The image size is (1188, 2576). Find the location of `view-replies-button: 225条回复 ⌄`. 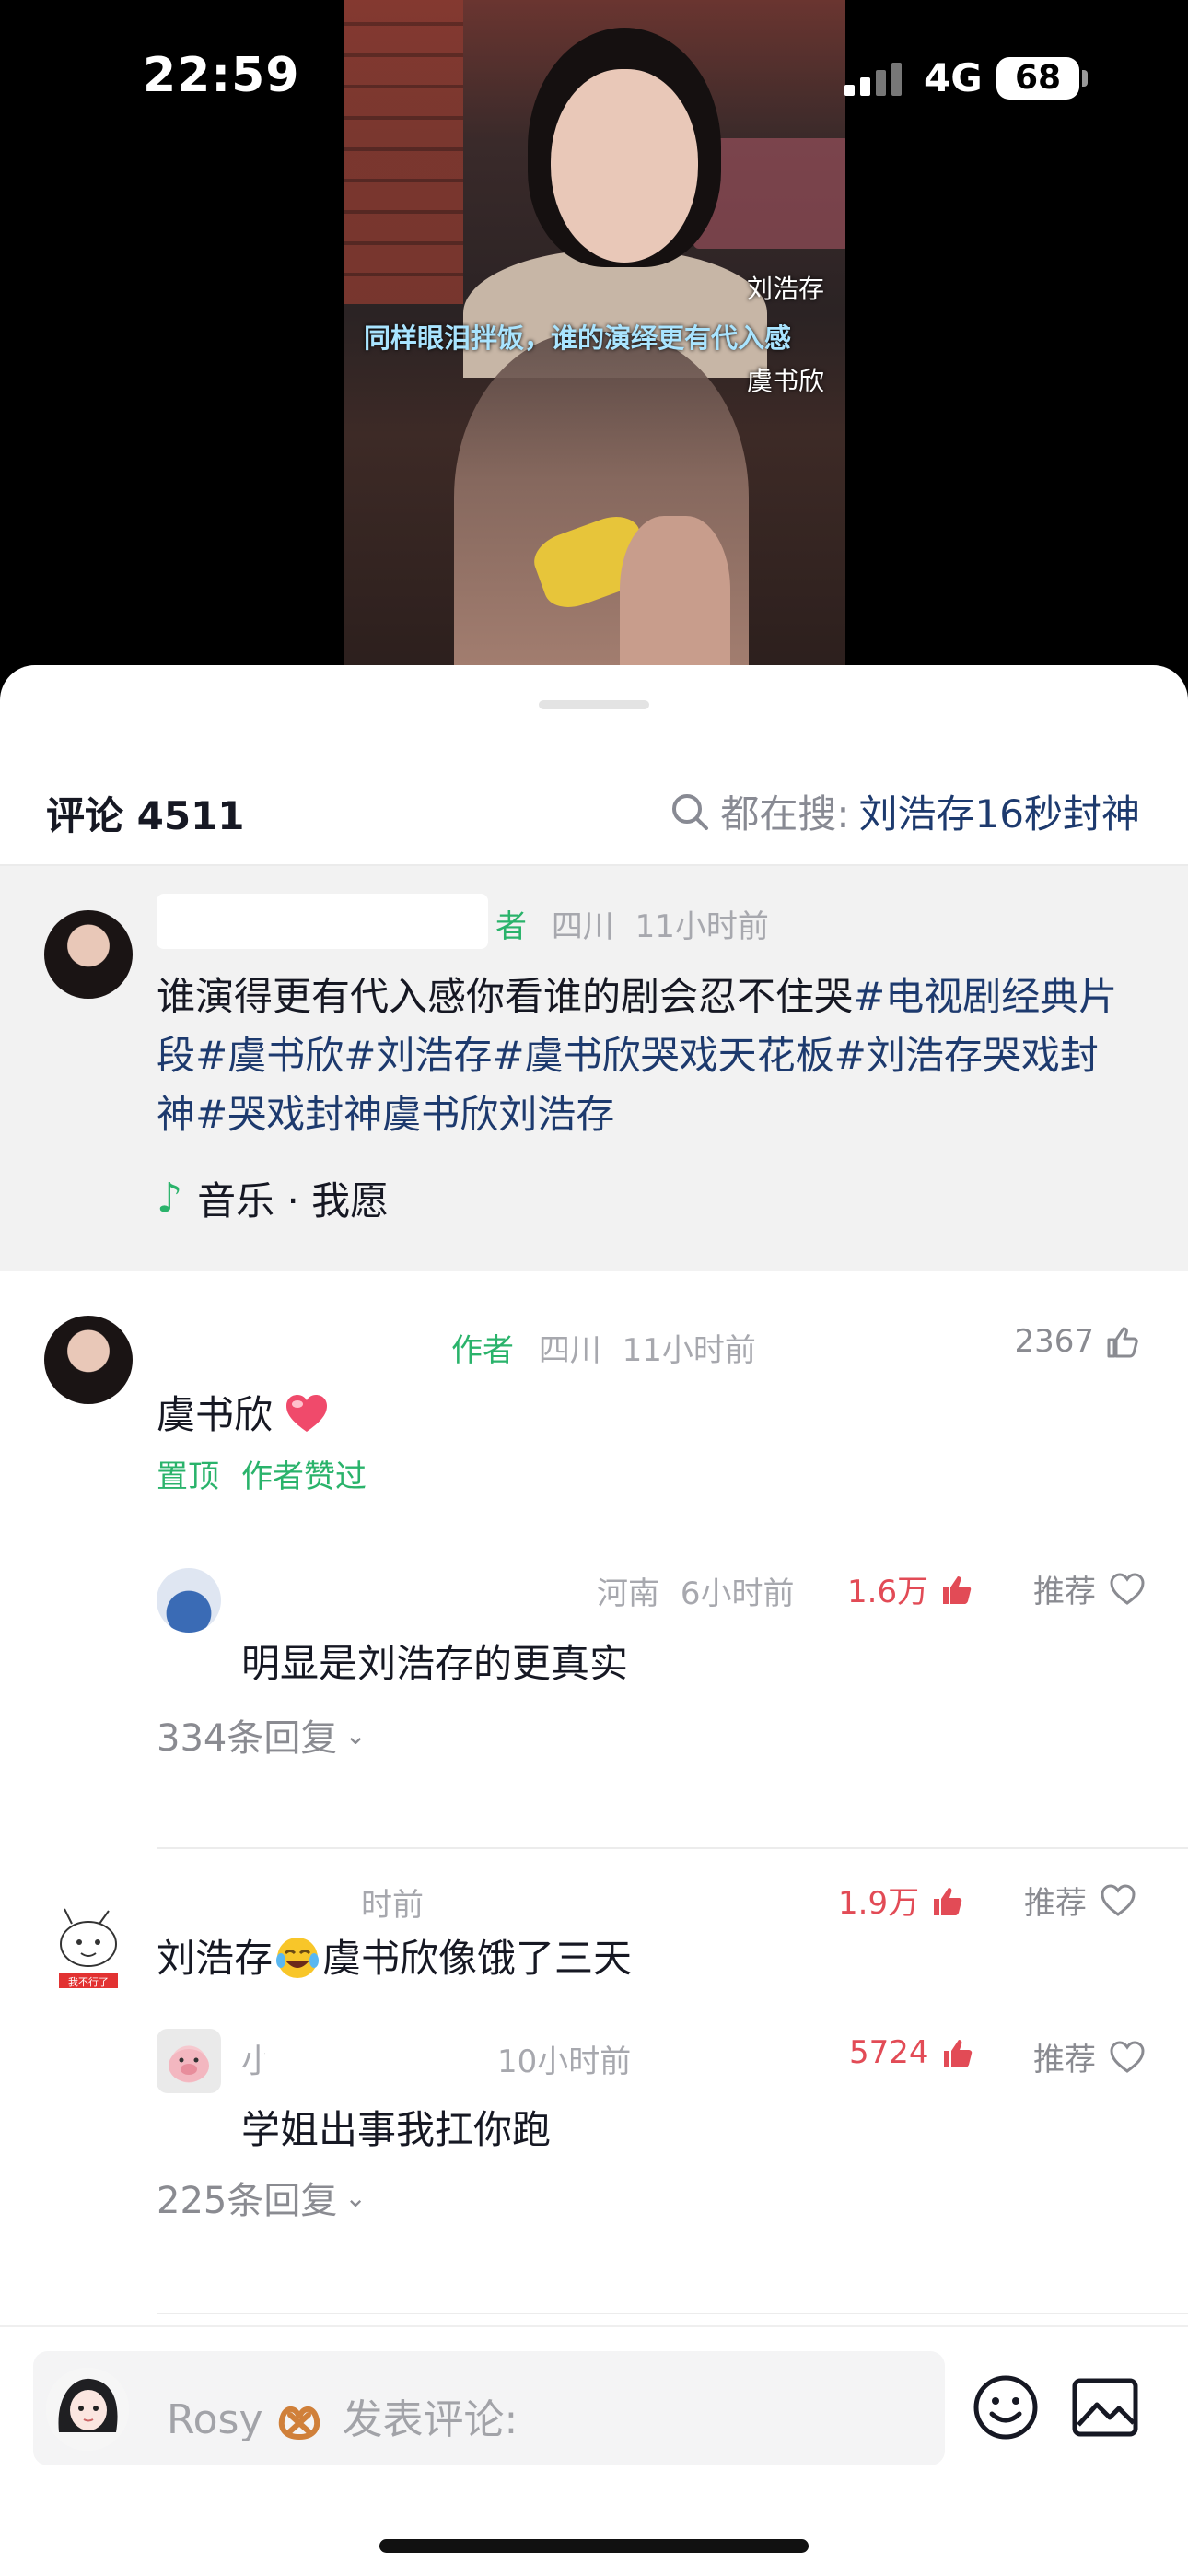

view-replies-button: 225条回复 ⌄ is located at coordinates (262, 2197).